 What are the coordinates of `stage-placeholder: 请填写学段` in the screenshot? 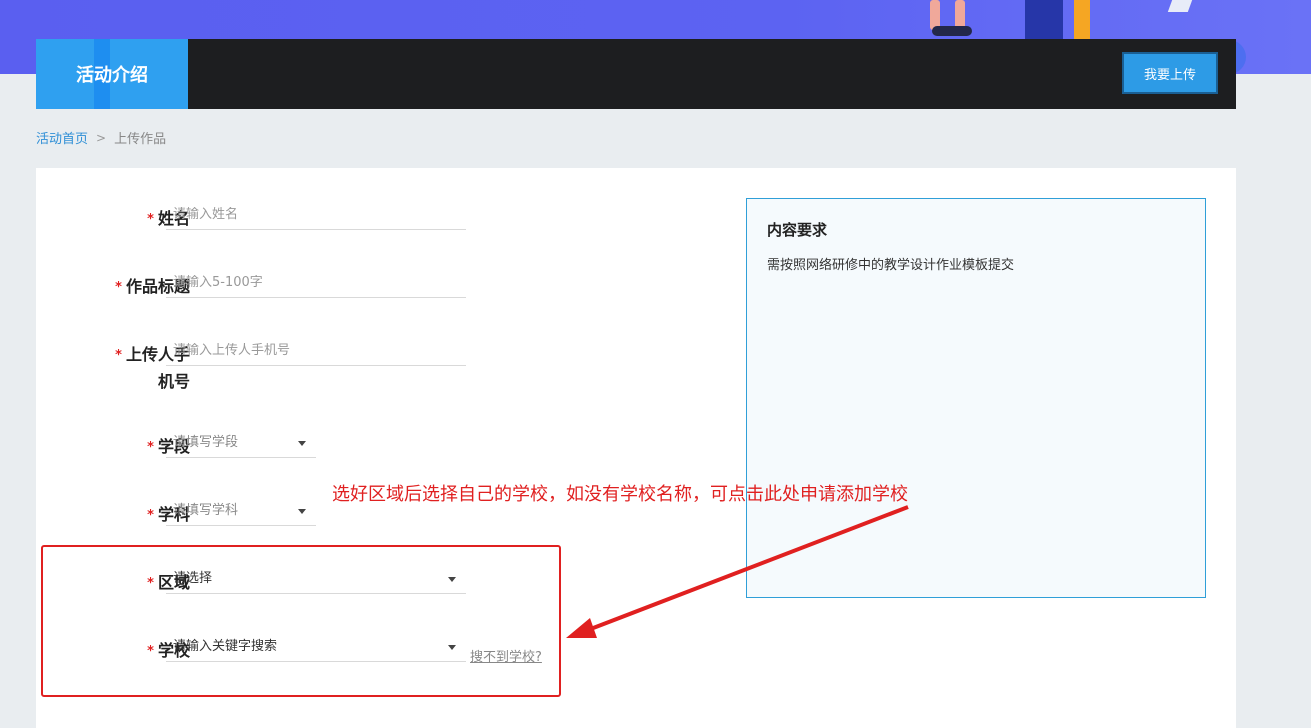 It's located at (206, 442).